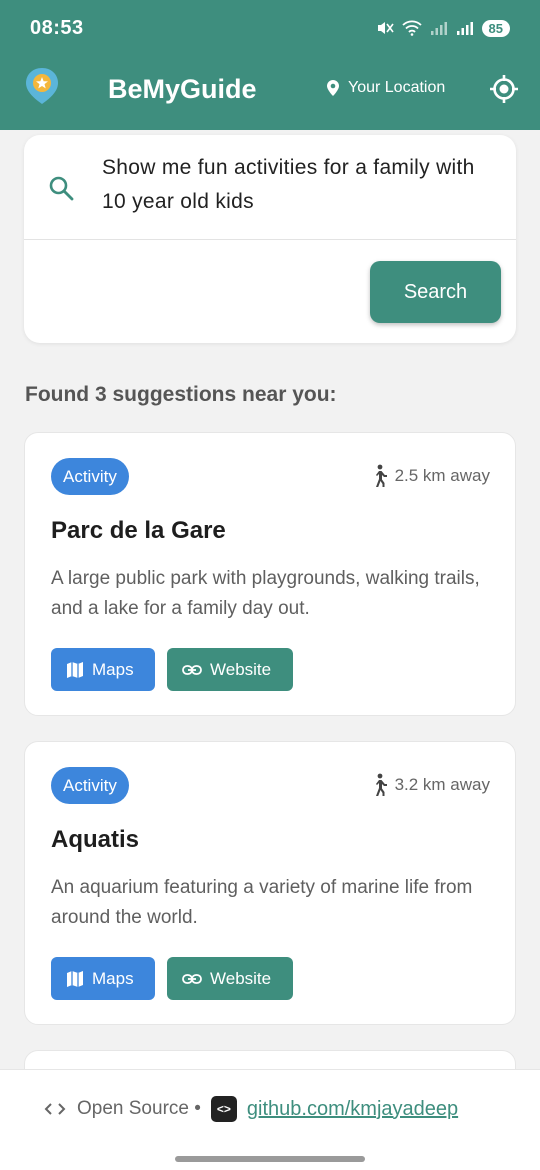 The height and width of the screenshot is (1170, 540). Describe the element at coordinates (442, 784) in the screenshot. I see `distance-label: 3.2 km away` at that location.